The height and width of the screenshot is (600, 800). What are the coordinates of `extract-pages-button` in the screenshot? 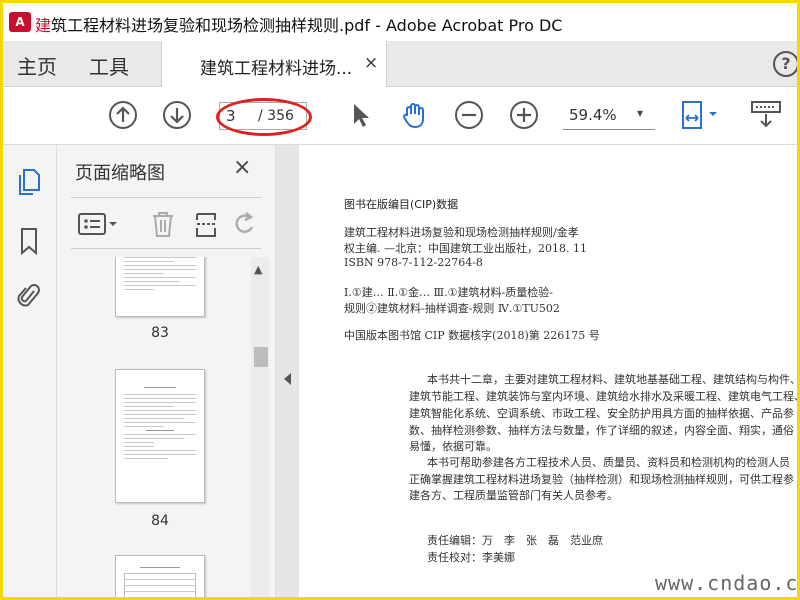 It's located at (207, 224).